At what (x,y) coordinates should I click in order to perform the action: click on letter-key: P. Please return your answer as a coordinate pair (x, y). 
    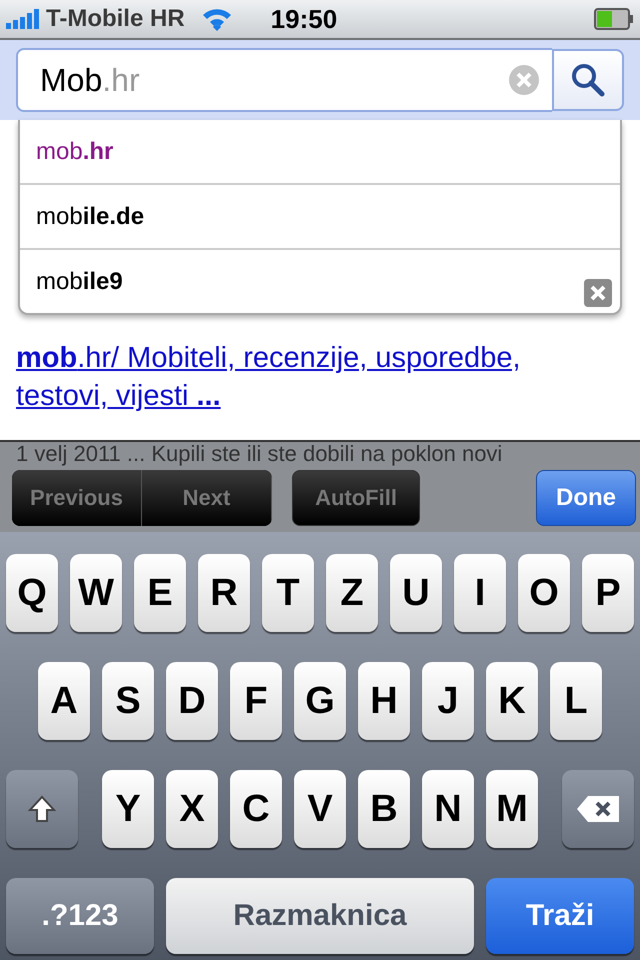
    Looking at the image, I should click on (608, 593).